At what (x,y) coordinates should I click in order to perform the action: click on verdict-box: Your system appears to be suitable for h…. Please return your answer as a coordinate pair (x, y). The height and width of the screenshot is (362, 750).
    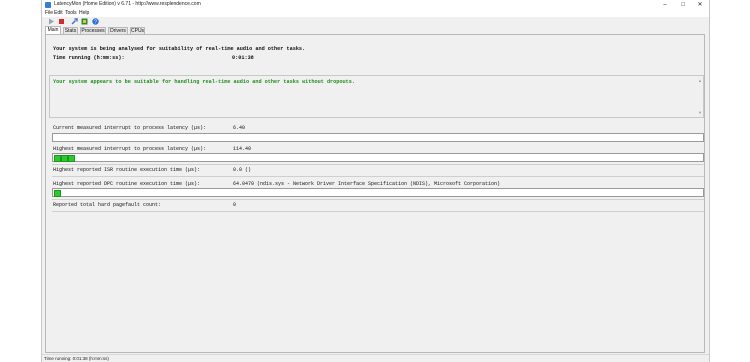
    Looking at the image, I should click on (376, 96).